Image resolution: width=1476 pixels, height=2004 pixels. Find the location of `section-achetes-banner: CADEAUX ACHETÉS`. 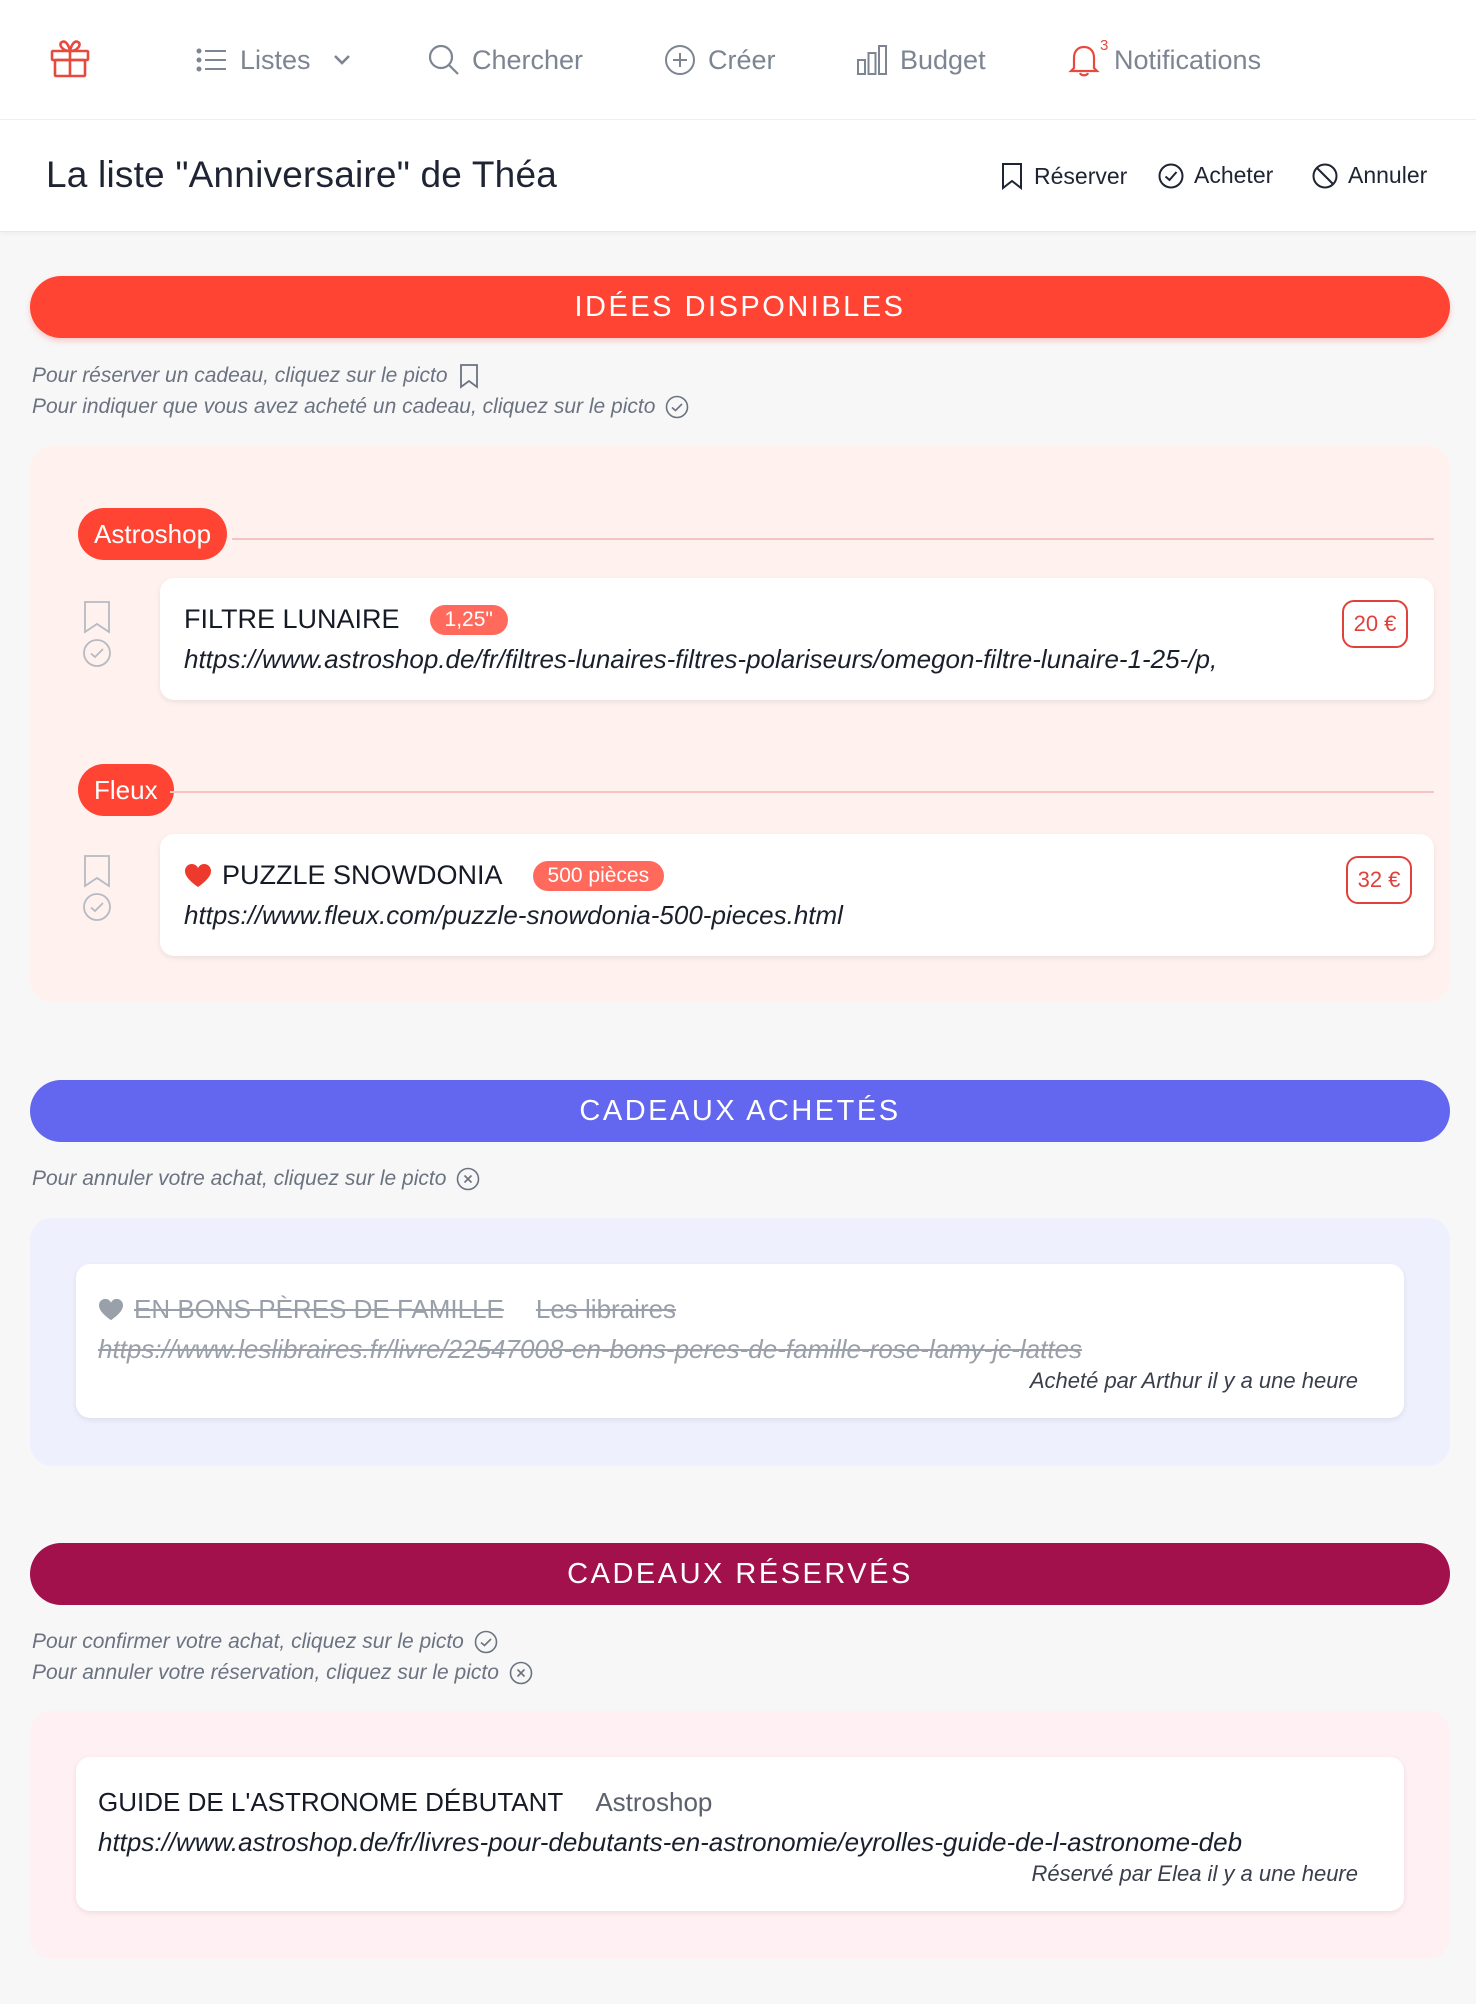

section-achetes-banner: CADEAUX ACHETÉS is located at coordinates (740, 1111).